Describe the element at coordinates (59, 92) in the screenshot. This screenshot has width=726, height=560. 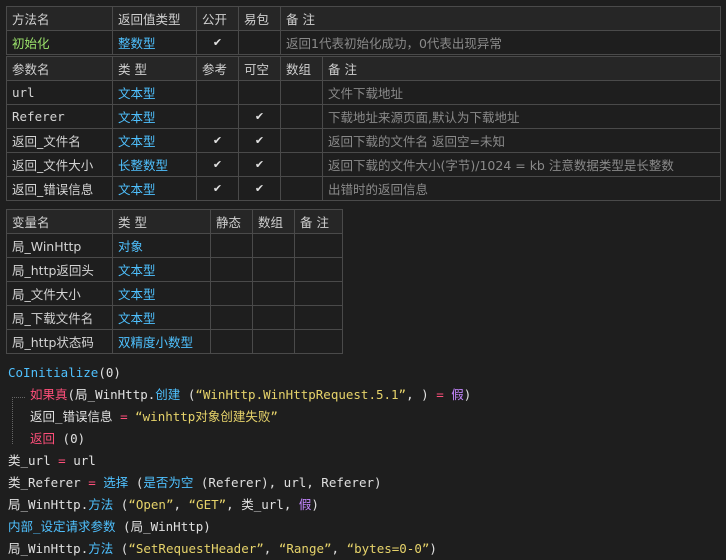
I see `param-name: url` at that location.